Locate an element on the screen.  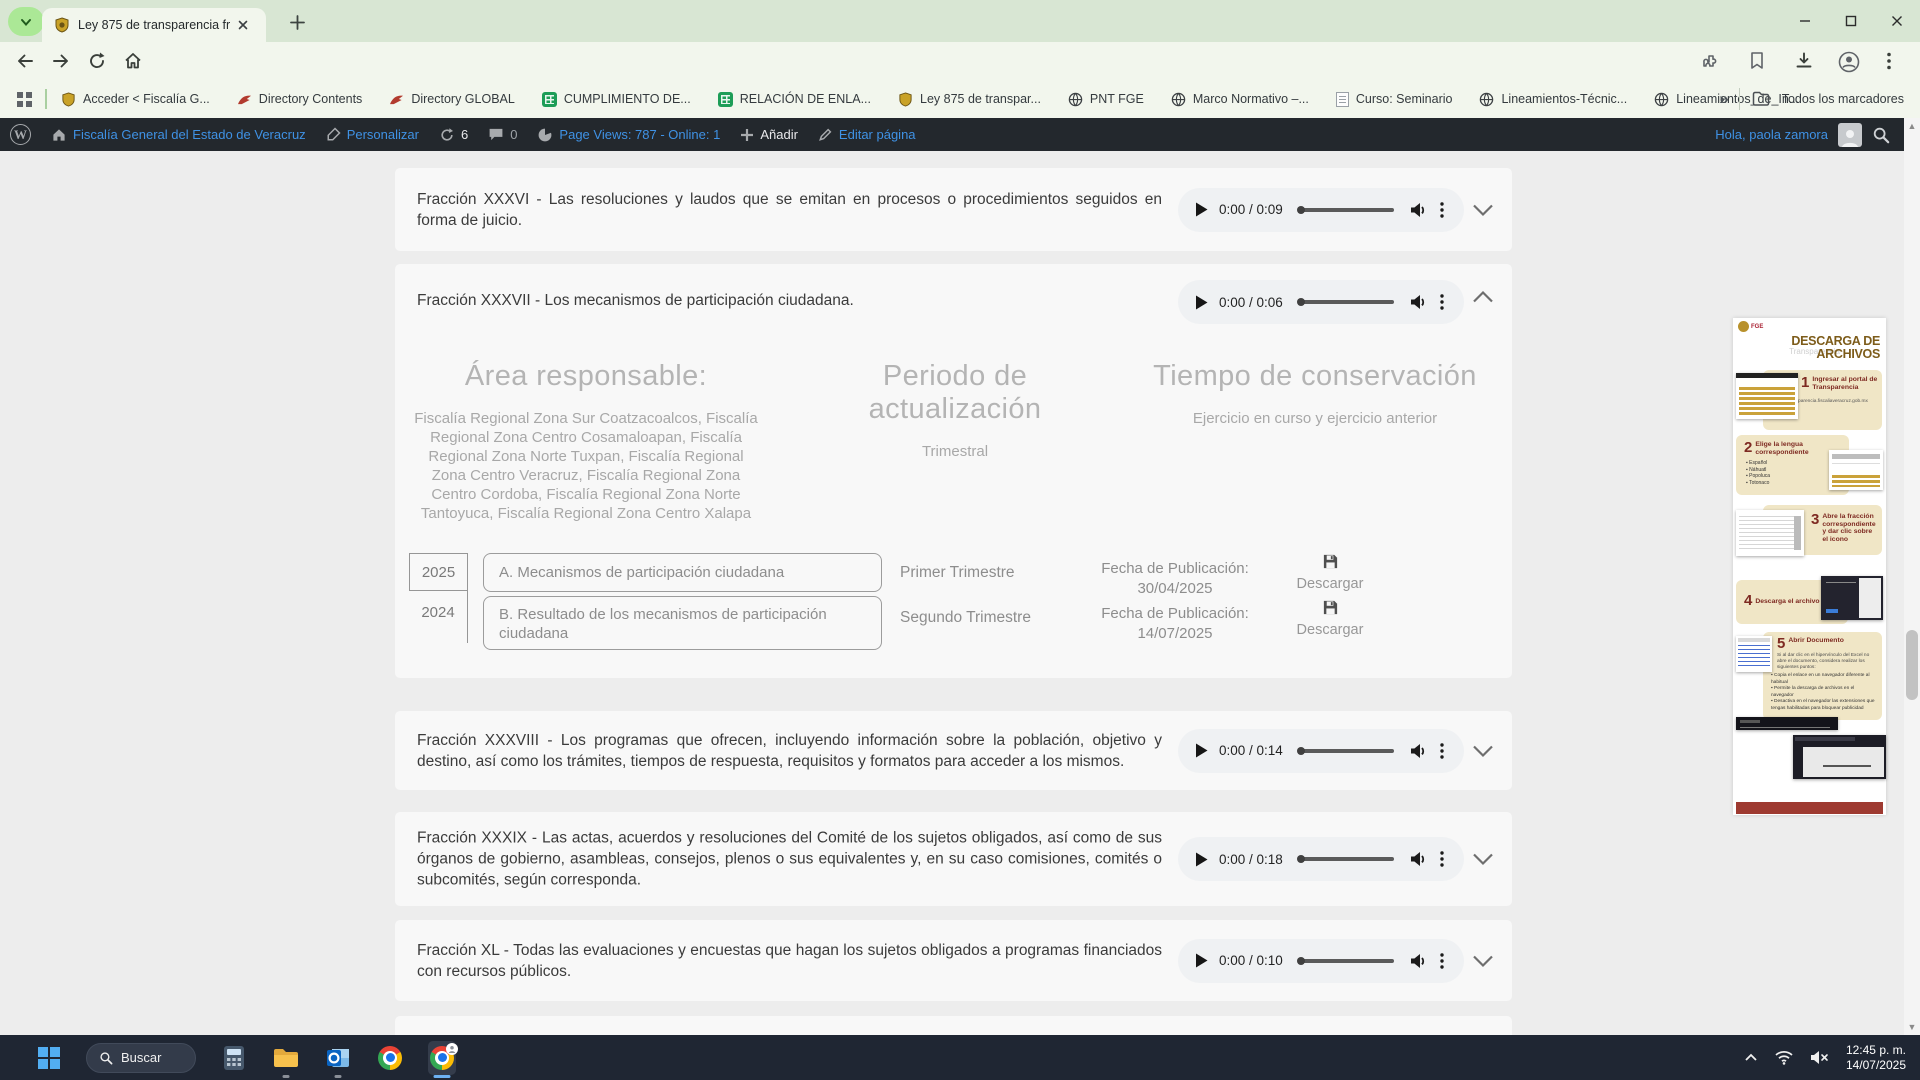
back-button is located at coordinates (25, 61).